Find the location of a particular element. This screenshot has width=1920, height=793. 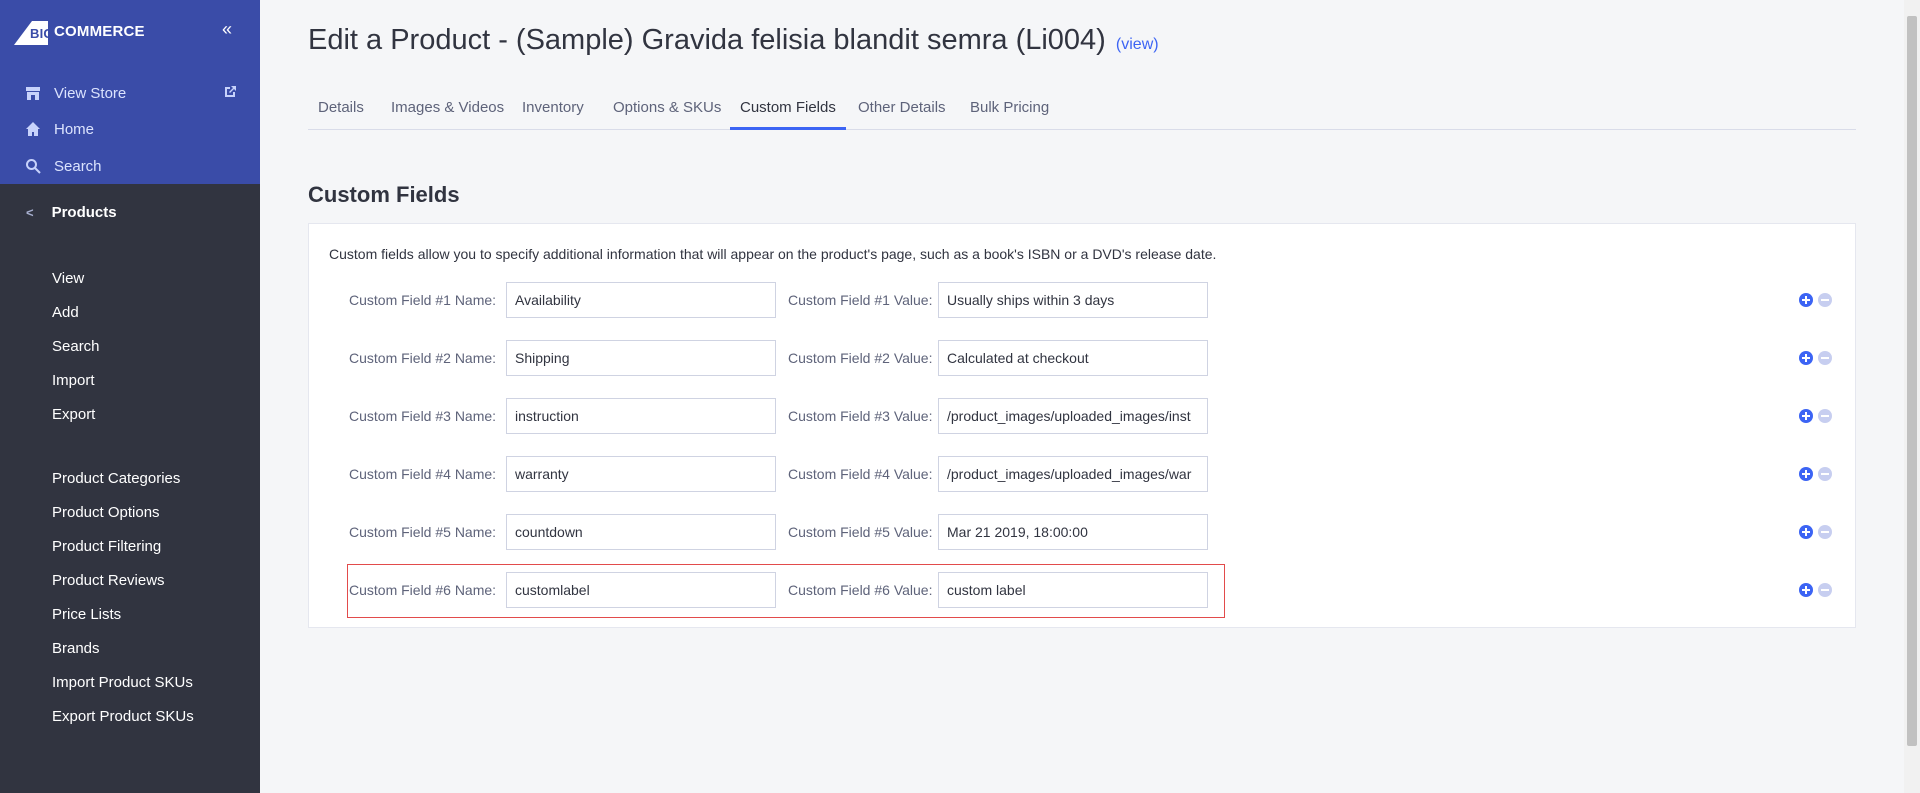

field-name-label: Custom Field #1 Name: is located at coordinates (423, 300).